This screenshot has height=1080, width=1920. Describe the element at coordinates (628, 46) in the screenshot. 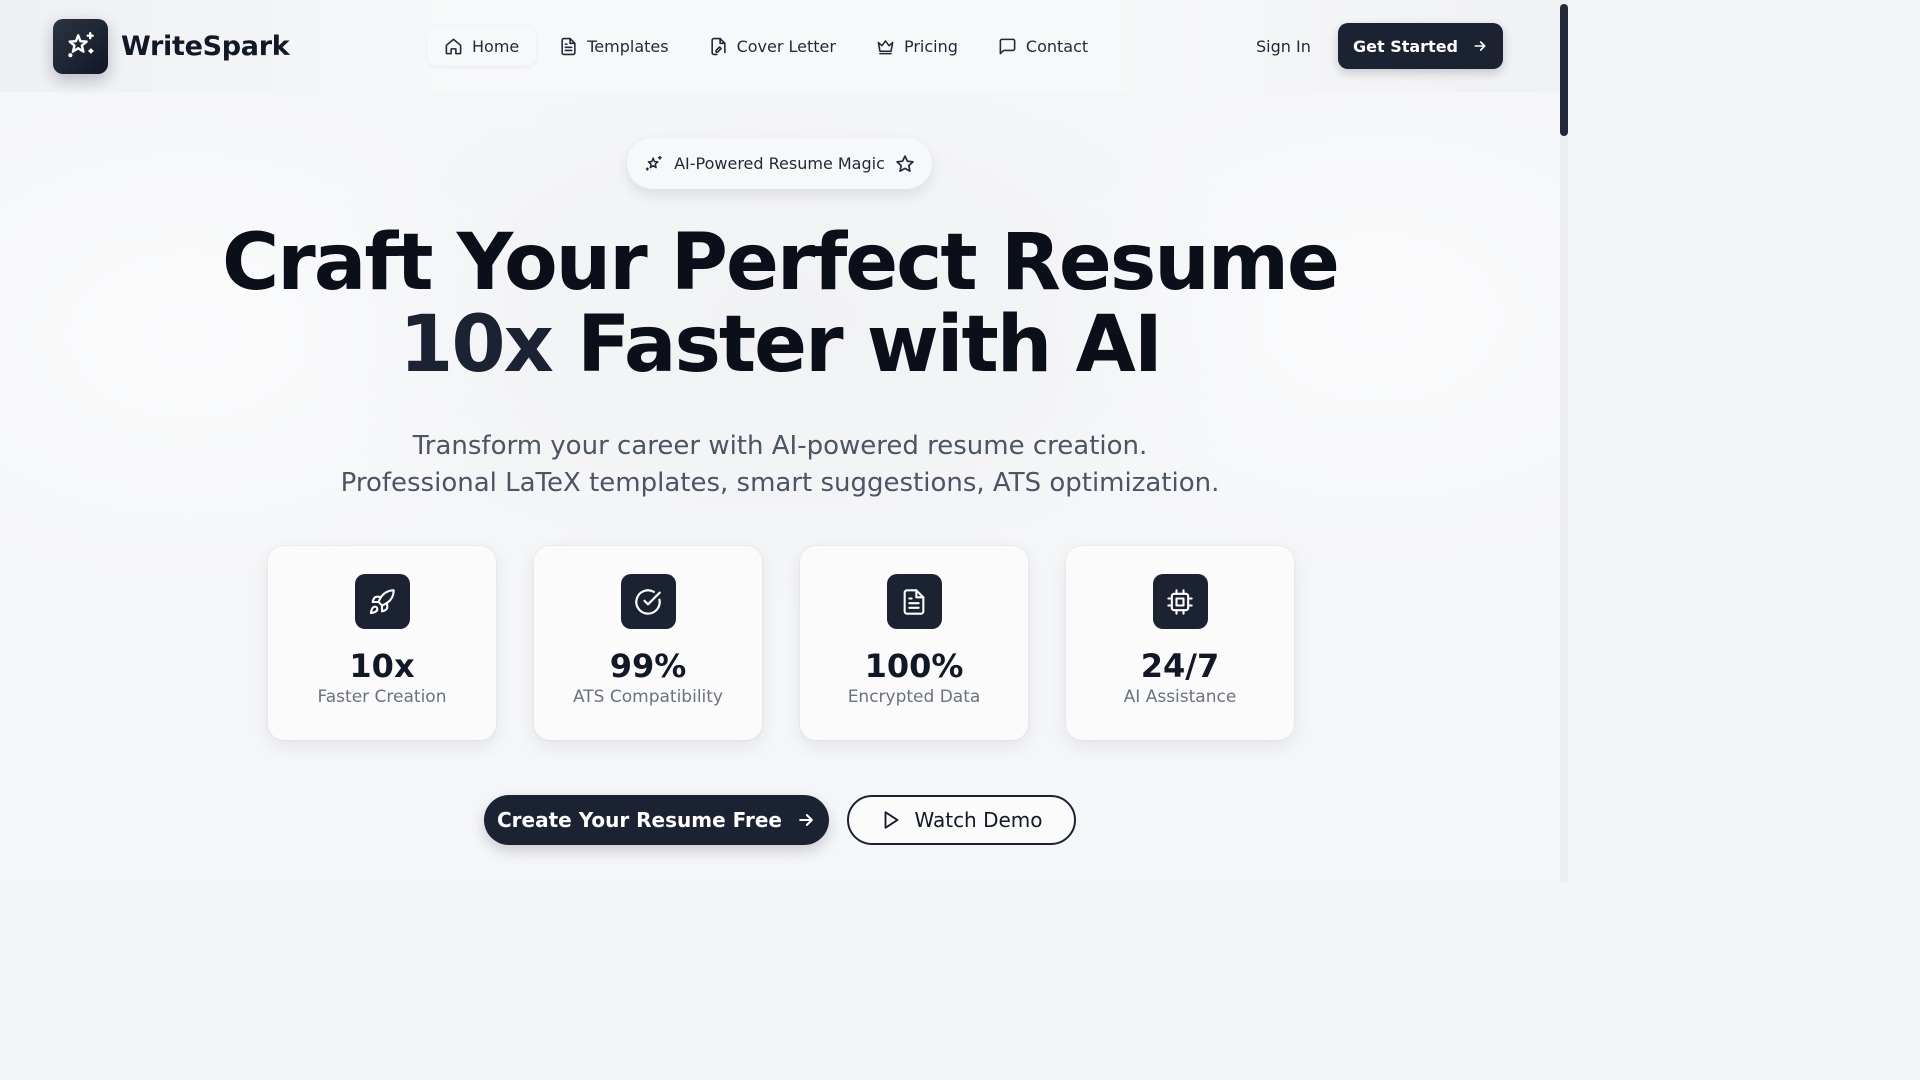

I see `nav-label-templates: Templates` at that location.